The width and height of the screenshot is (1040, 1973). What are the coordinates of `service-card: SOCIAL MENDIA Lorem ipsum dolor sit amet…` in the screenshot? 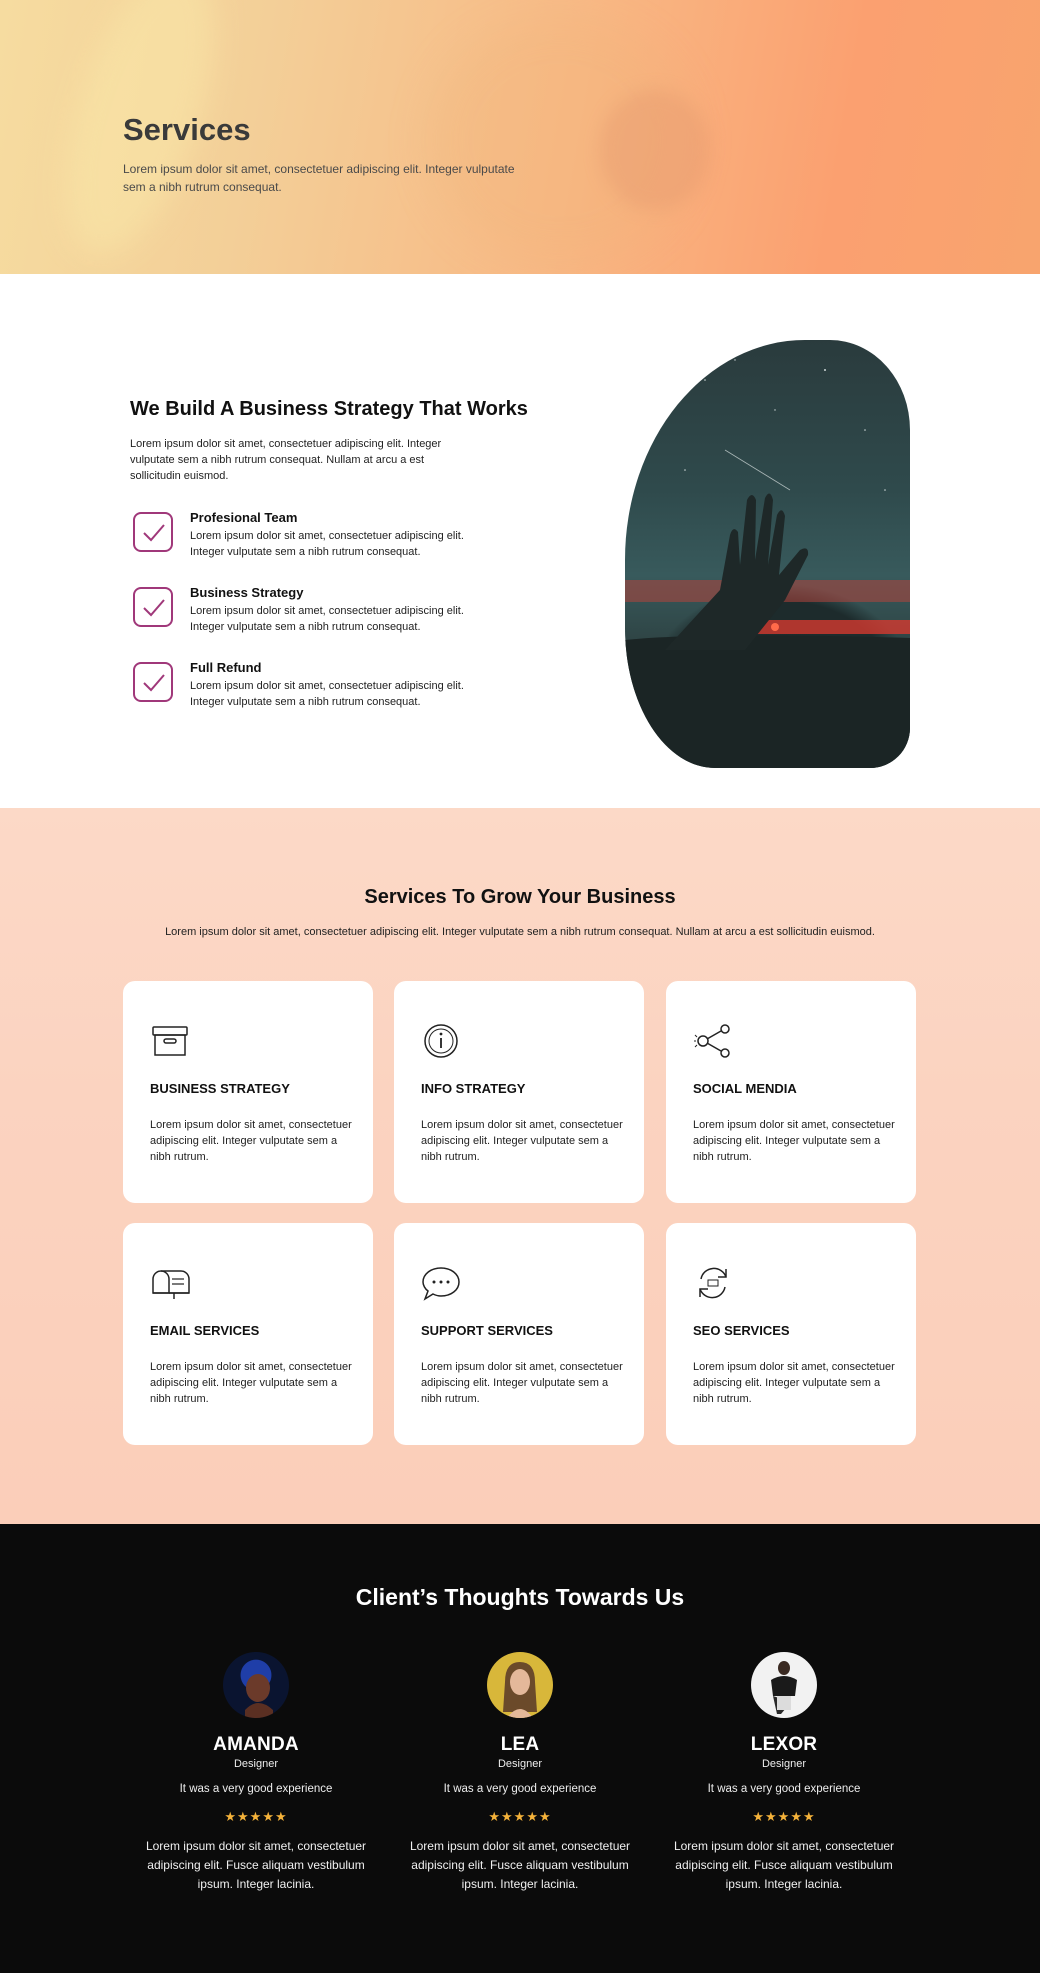 It's located at (791, 1092).